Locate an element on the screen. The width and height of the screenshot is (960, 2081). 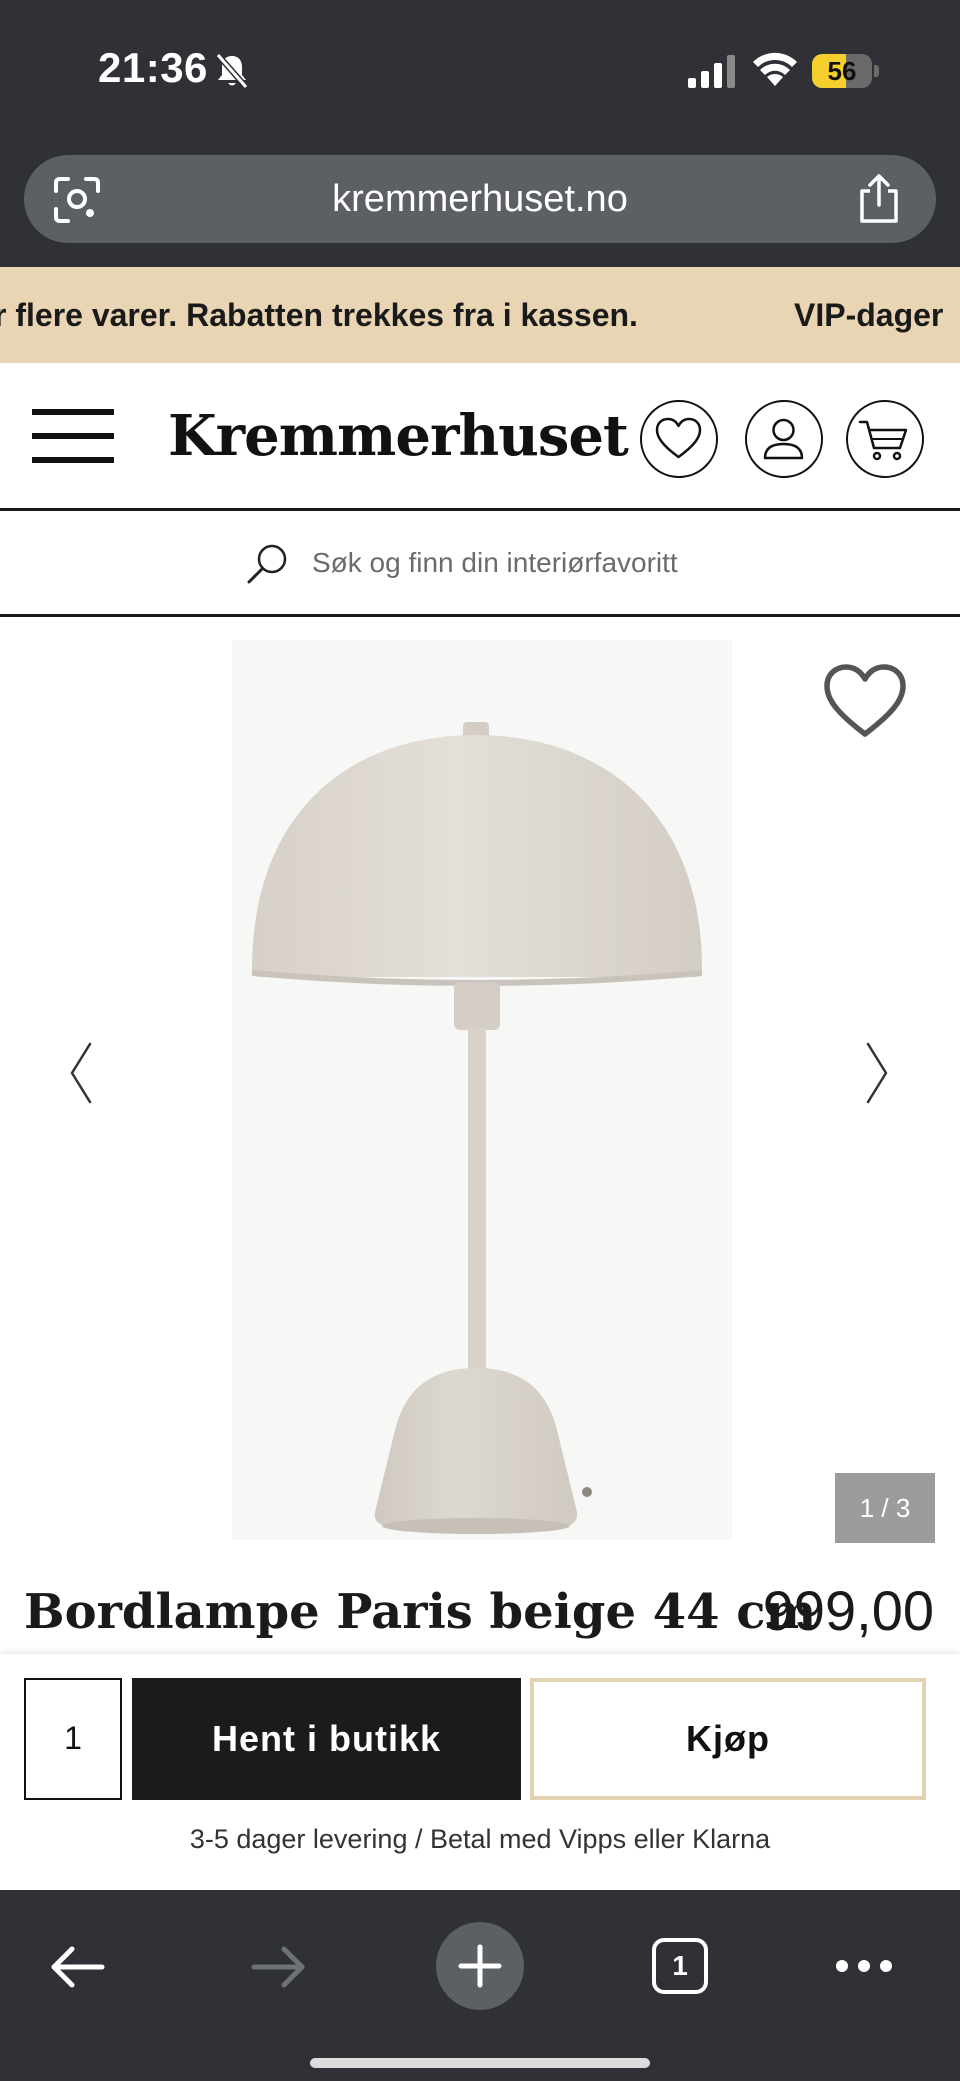
pickup-in-store-button: Hent i butikk is located at coordinates (326, 1739).